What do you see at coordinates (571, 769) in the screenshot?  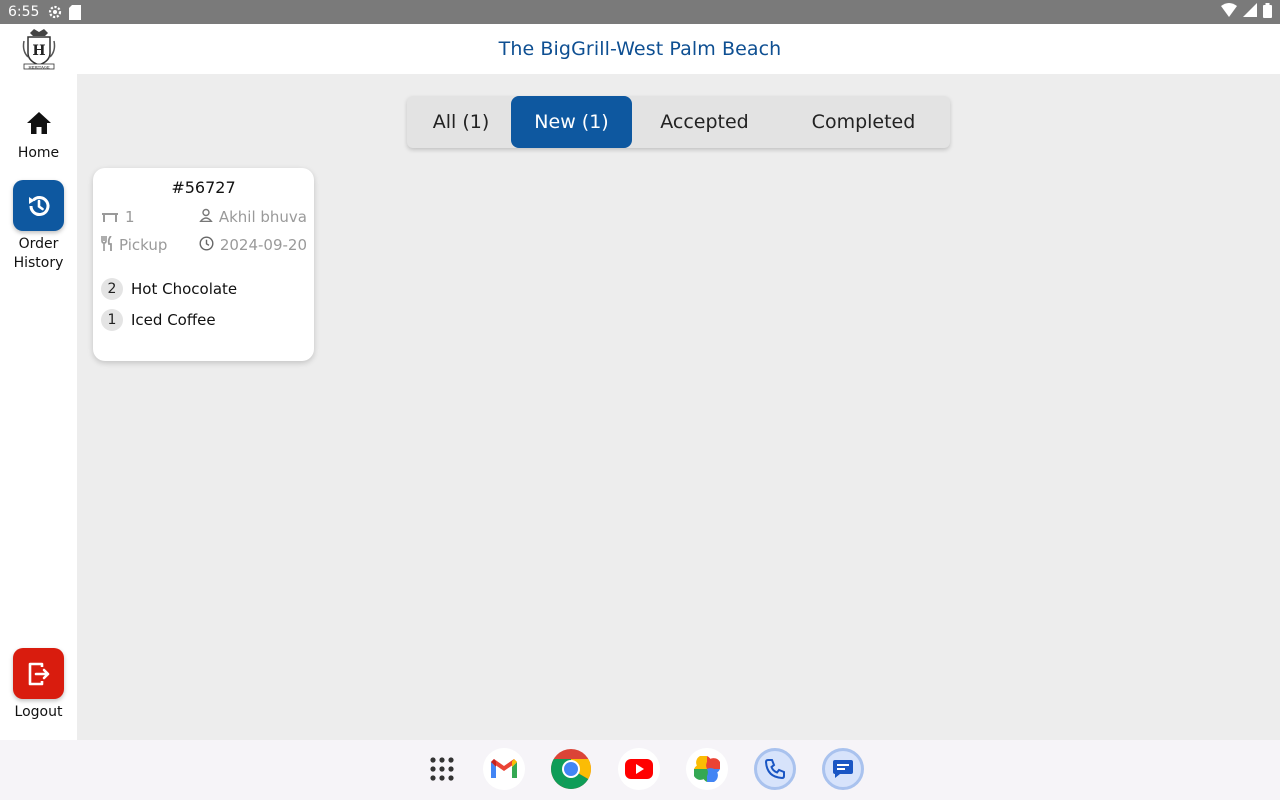 I see `chrome-icon` at bounding box center [571, 769].